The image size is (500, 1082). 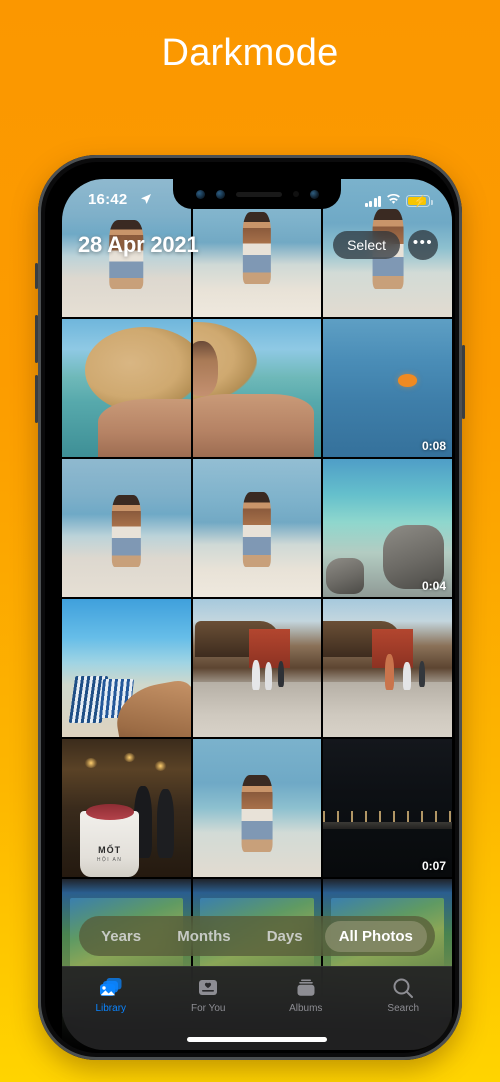 I want to click on video-duration-badge: 0:07, so click(x=433, y=866).